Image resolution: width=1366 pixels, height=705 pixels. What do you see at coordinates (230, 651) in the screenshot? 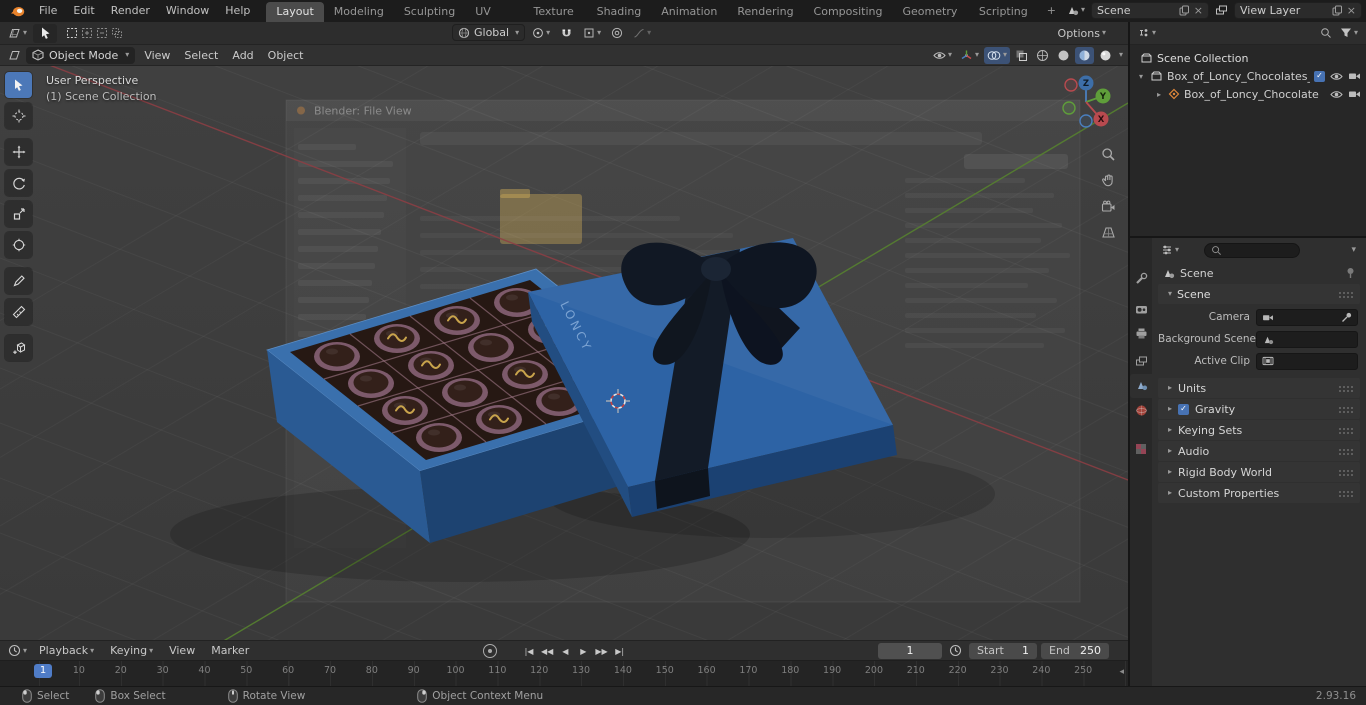
I see `timeline-marker-menu: Marker` at bounding box center [230, 651].